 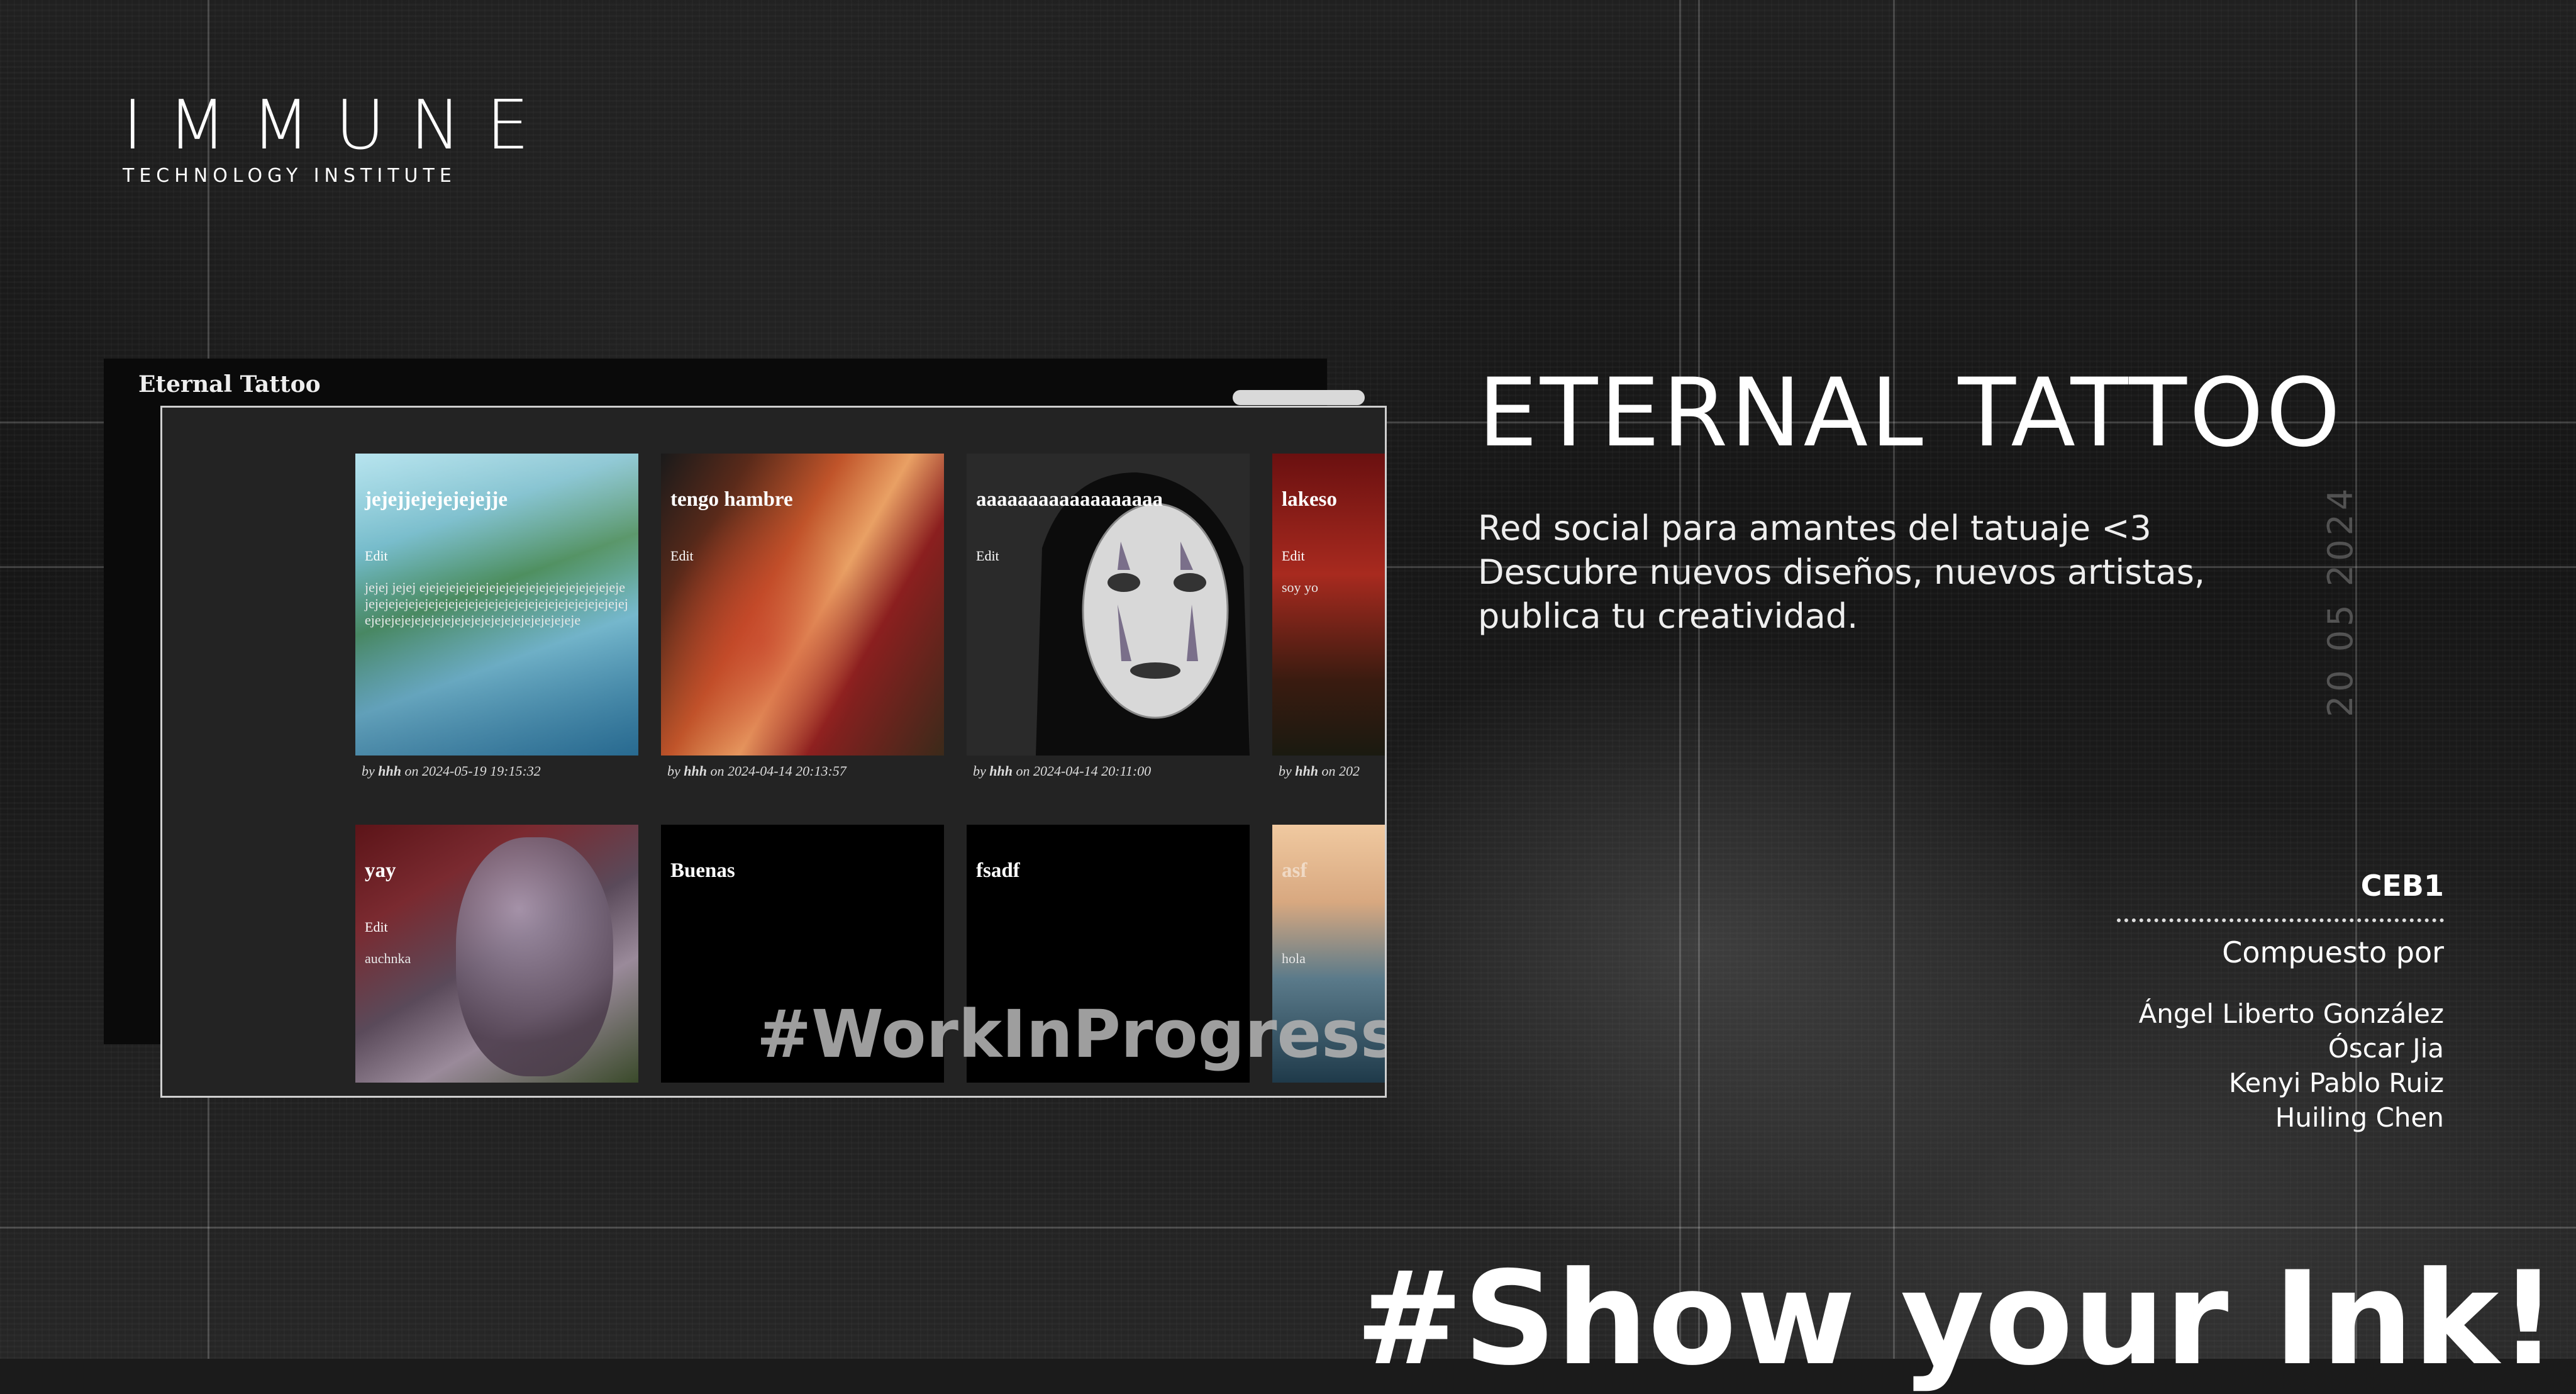 I want to click on dotted-divider, so click(x=2280, y=920).